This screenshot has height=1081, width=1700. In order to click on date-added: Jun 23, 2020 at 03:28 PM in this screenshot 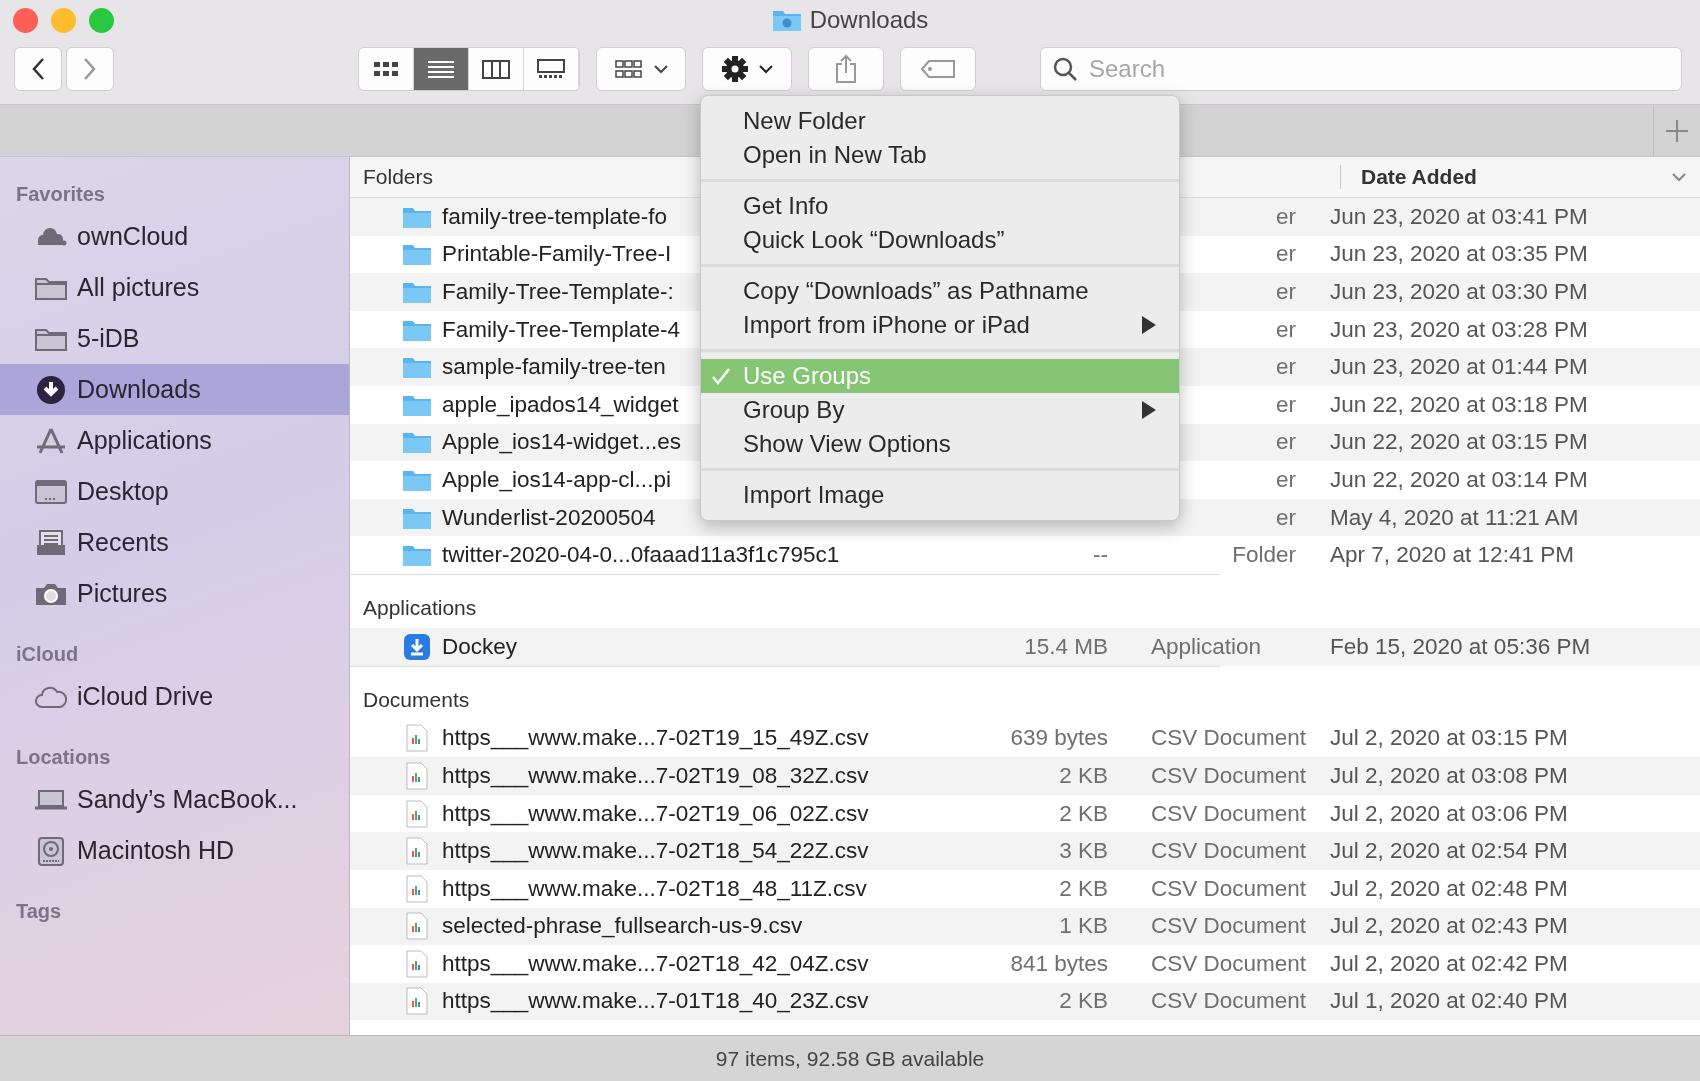, I will do `click(1459, 329)`.